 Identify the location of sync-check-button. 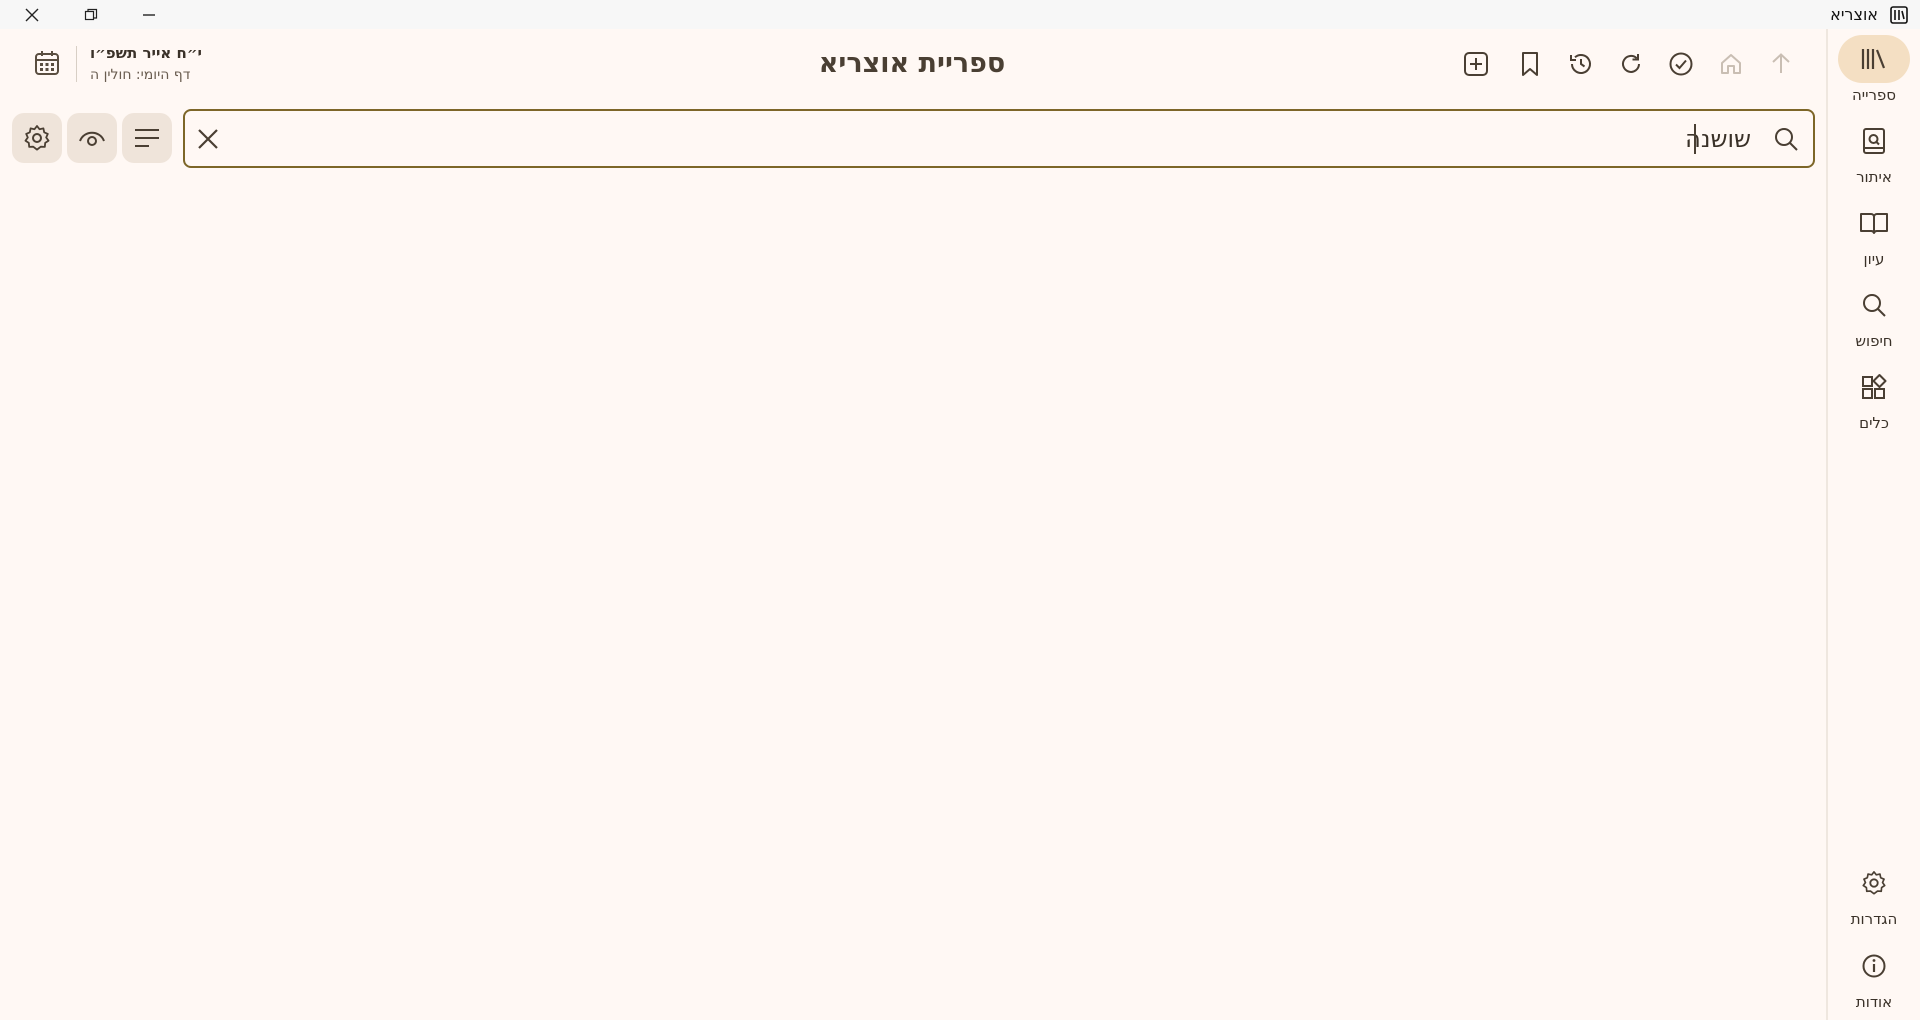
(1681, 64).